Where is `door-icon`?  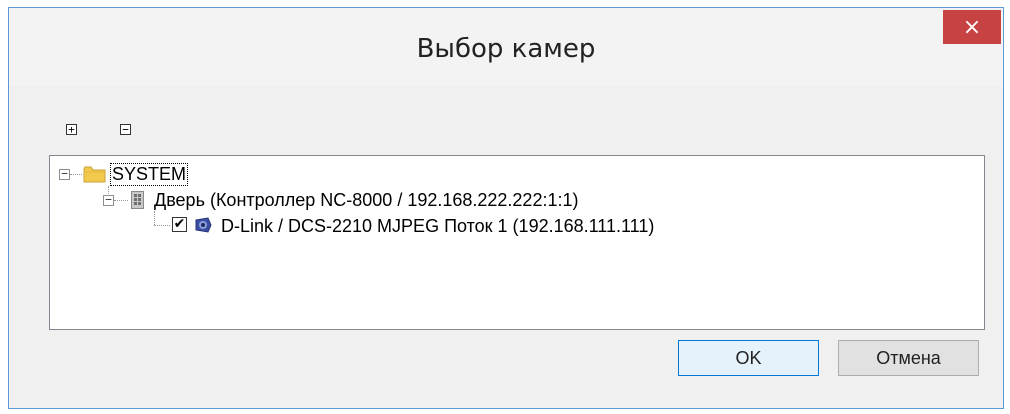
door-icon is located at coordinates (137, 200).